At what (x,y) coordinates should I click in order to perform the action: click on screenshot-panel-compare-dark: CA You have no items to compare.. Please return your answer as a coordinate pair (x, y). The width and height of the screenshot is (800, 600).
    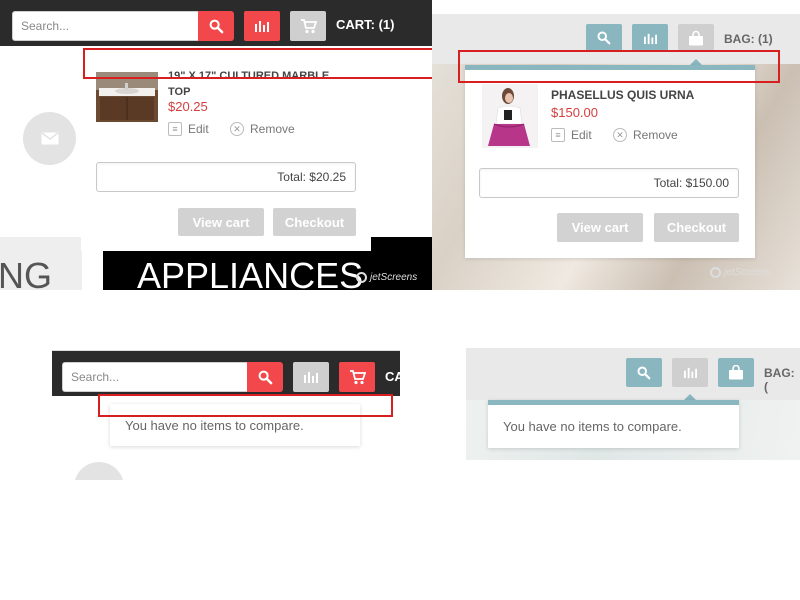
    Looking at the image, I should click on (226, 415).